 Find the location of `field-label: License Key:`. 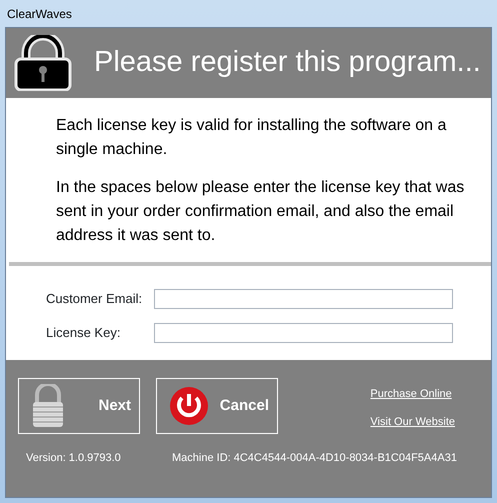

field-label: License Key: is located at coordinates (84, 333).